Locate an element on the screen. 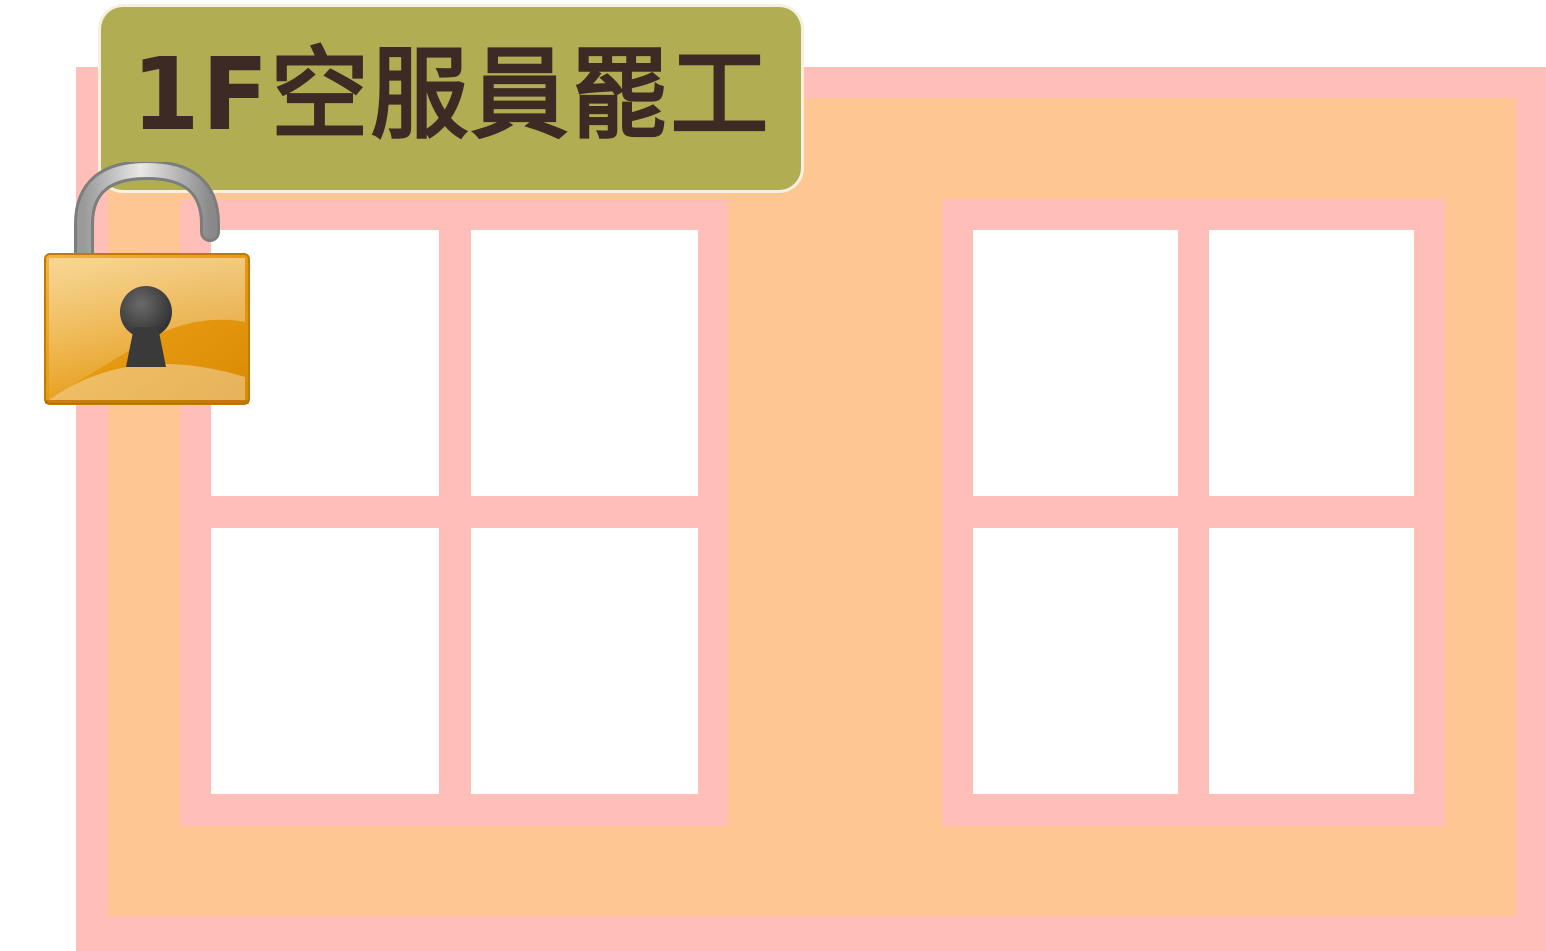 This screenshot has height=951, width=1546. window-right-pane-bottom-left is located at coordinates (1075, 661).